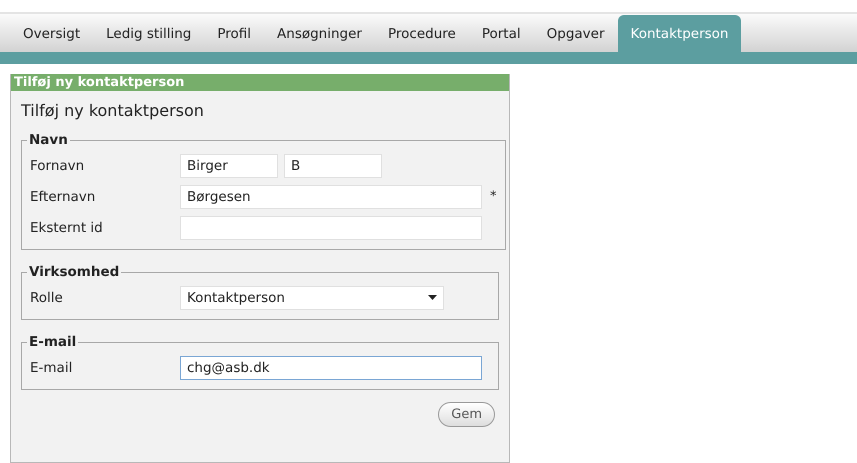  Describe the element at coordinates (260, 82) in the screenshot. I see `panel-header: Tilføj ny kontaktperson` at that location.